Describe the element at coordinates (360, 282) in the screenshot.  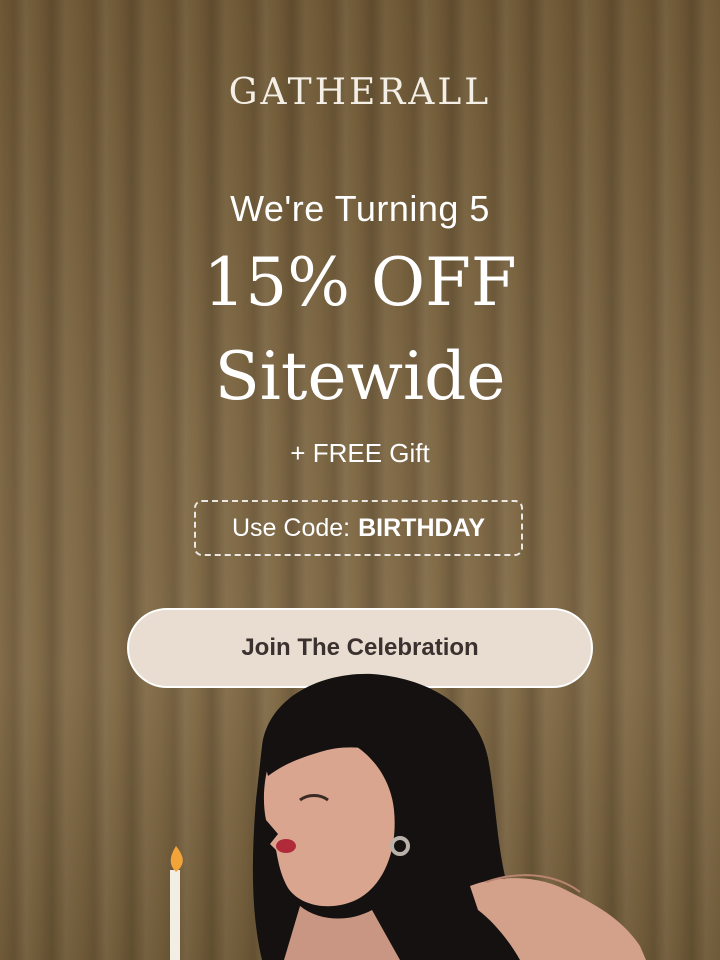
I see `promo-headline-discount: 15% OFF` at that location.